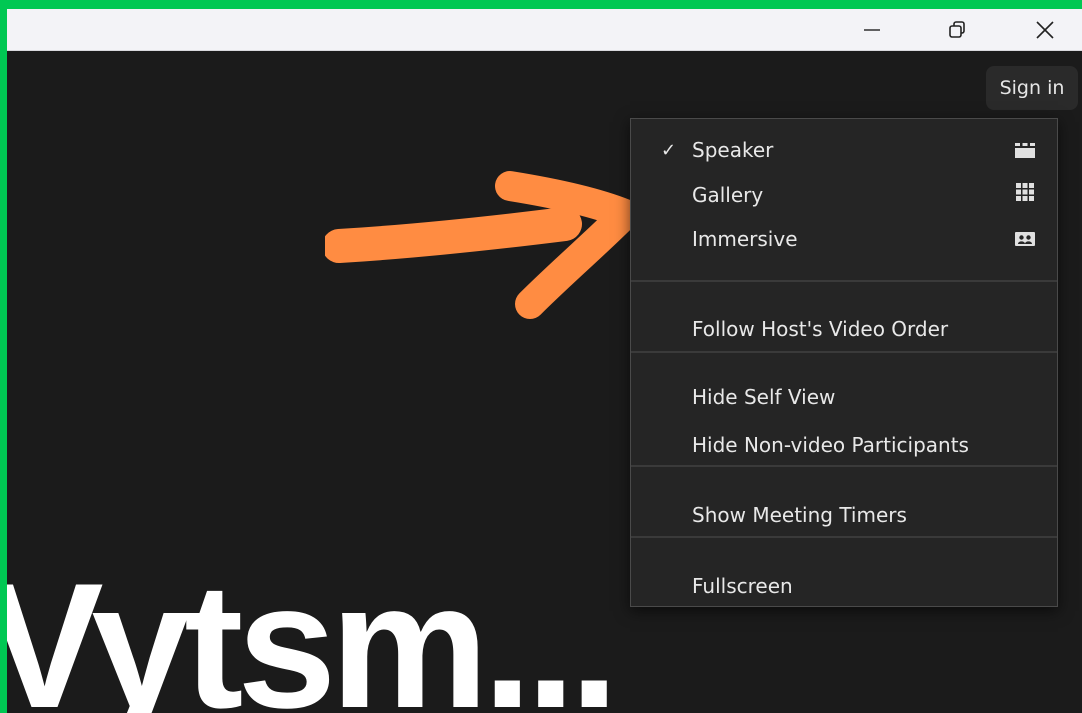 The image size is (1082, 713). I want to click on menu-item-immersive: Immersive, so click(844, 239).